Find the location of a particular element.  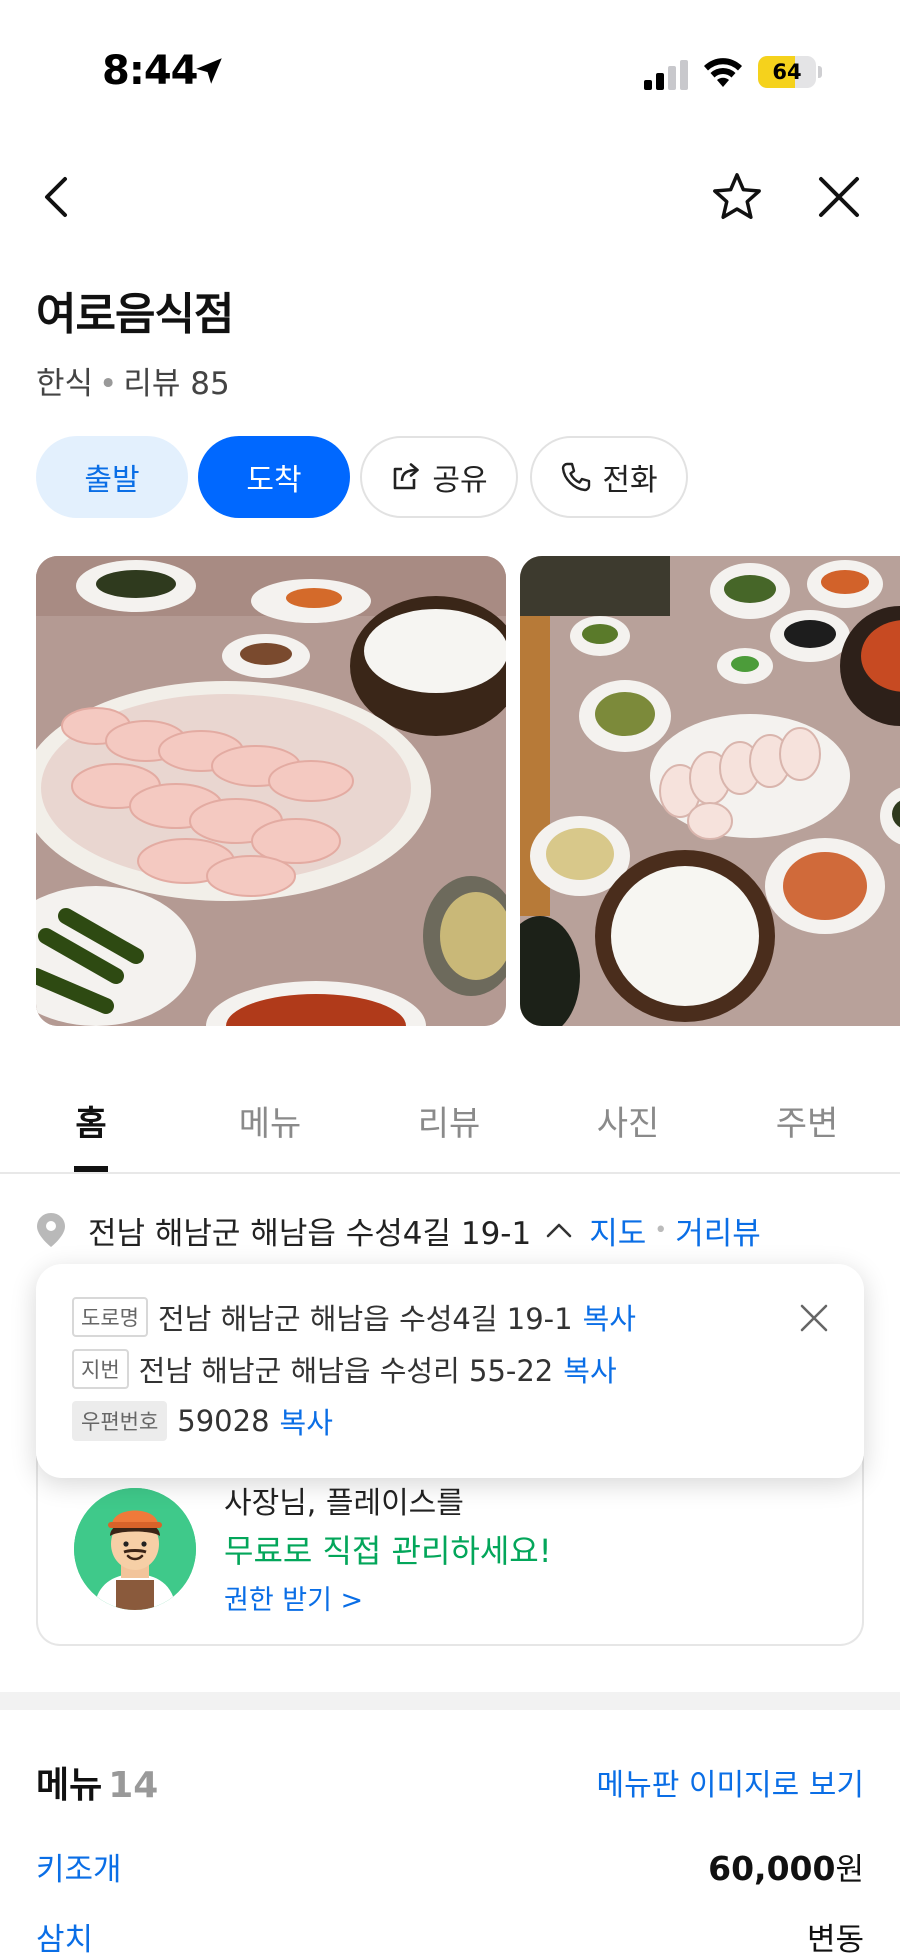

place-category: 한식 is located at coordinates (65, 384).